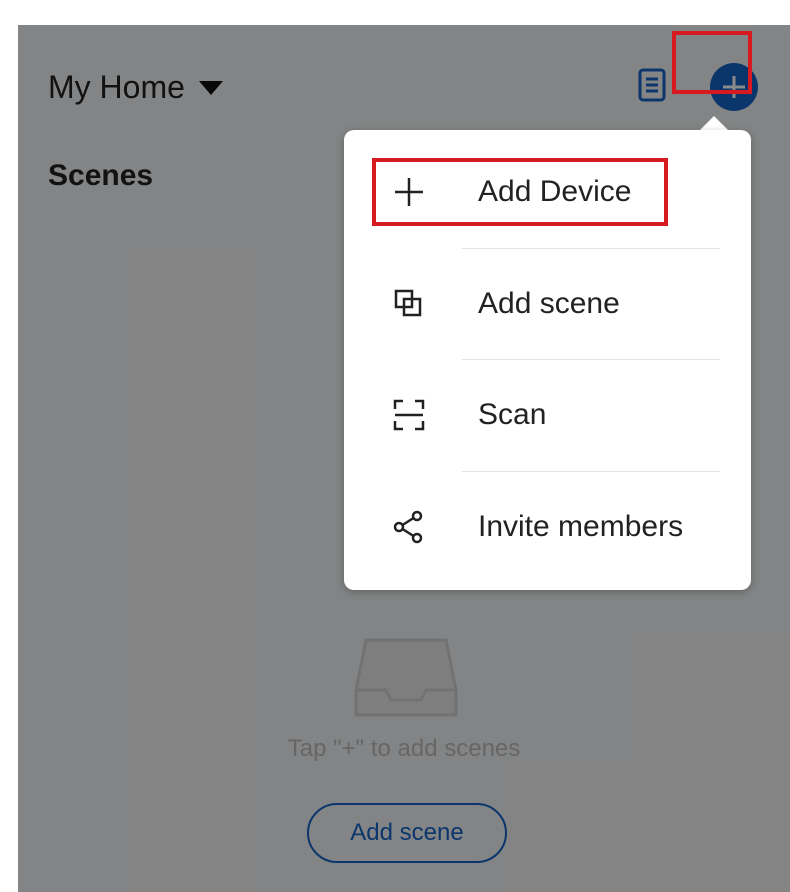  I want to click on home-selector: My Home, so click(135, 87).